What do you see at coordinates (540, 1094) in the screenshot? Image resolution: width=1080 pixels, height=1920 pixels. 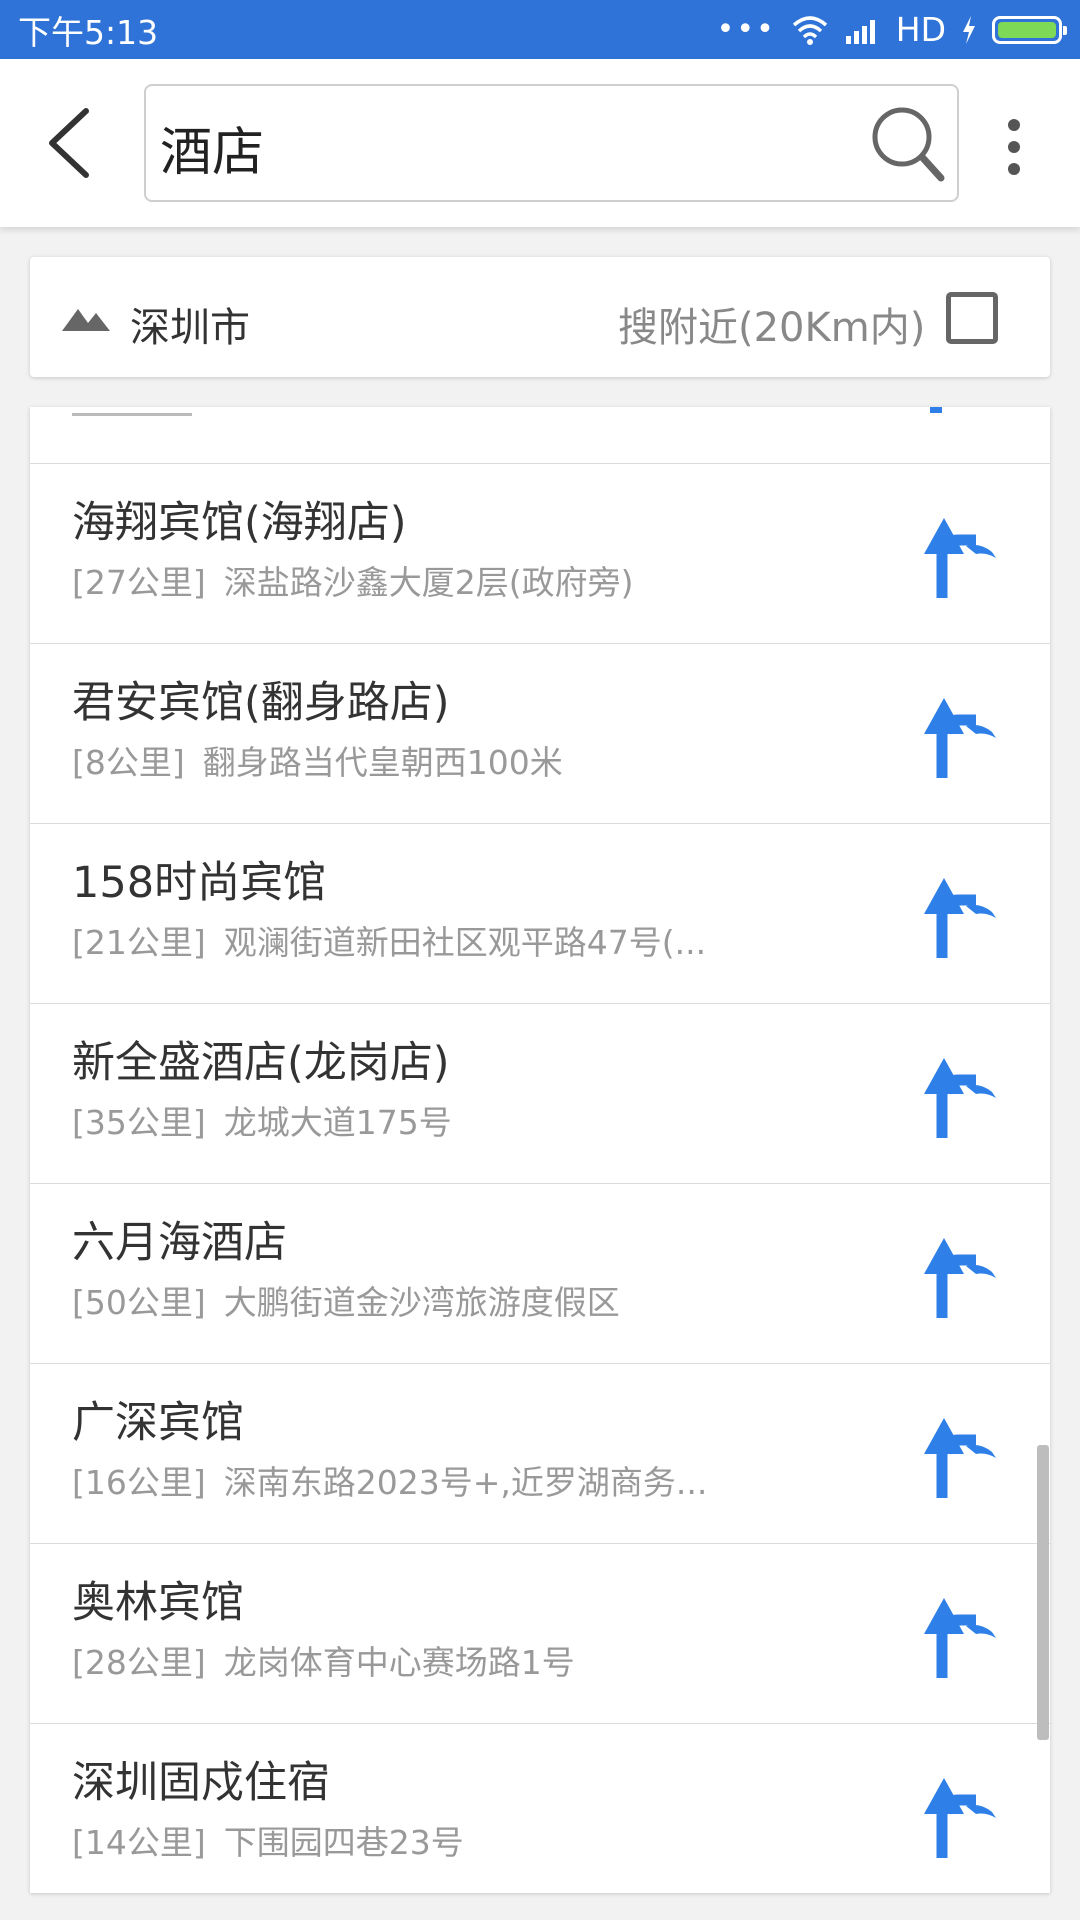 I see `list-item: 新全盛酒店(龙岗店) [35公里] 龙城大道175号` at bounding box center [540, 1094].